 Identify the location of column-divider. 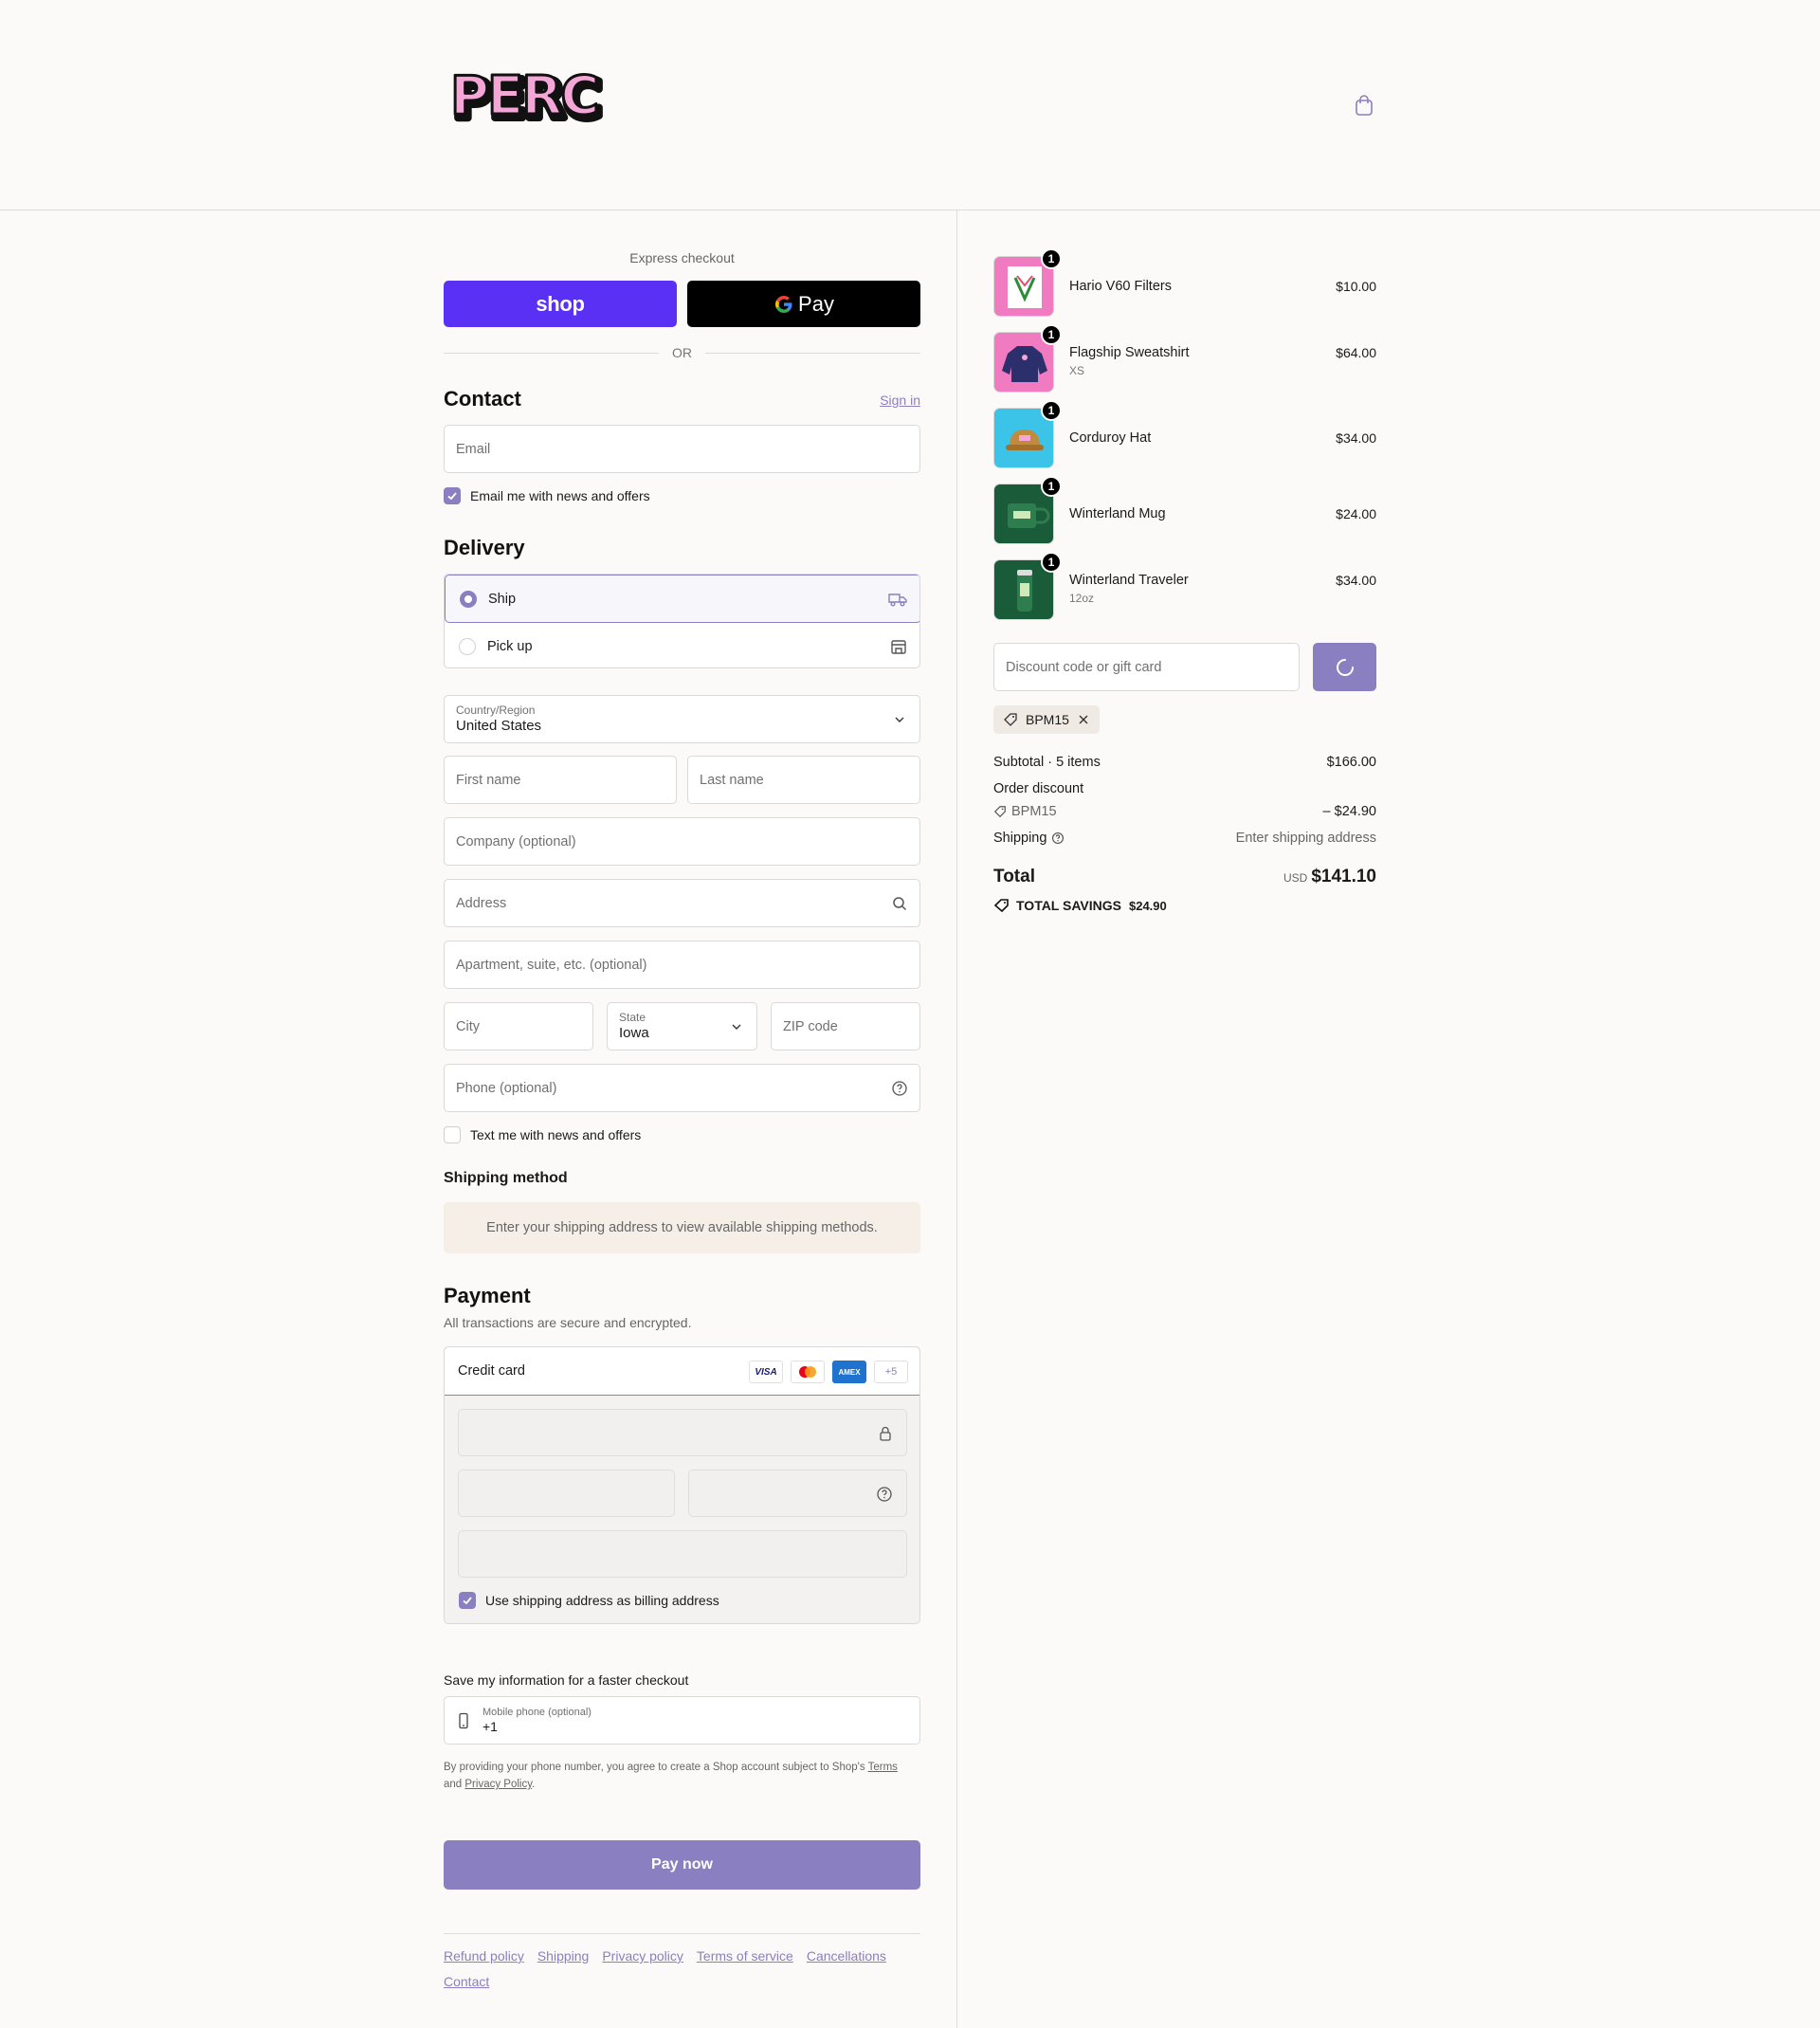
(956, 1119).